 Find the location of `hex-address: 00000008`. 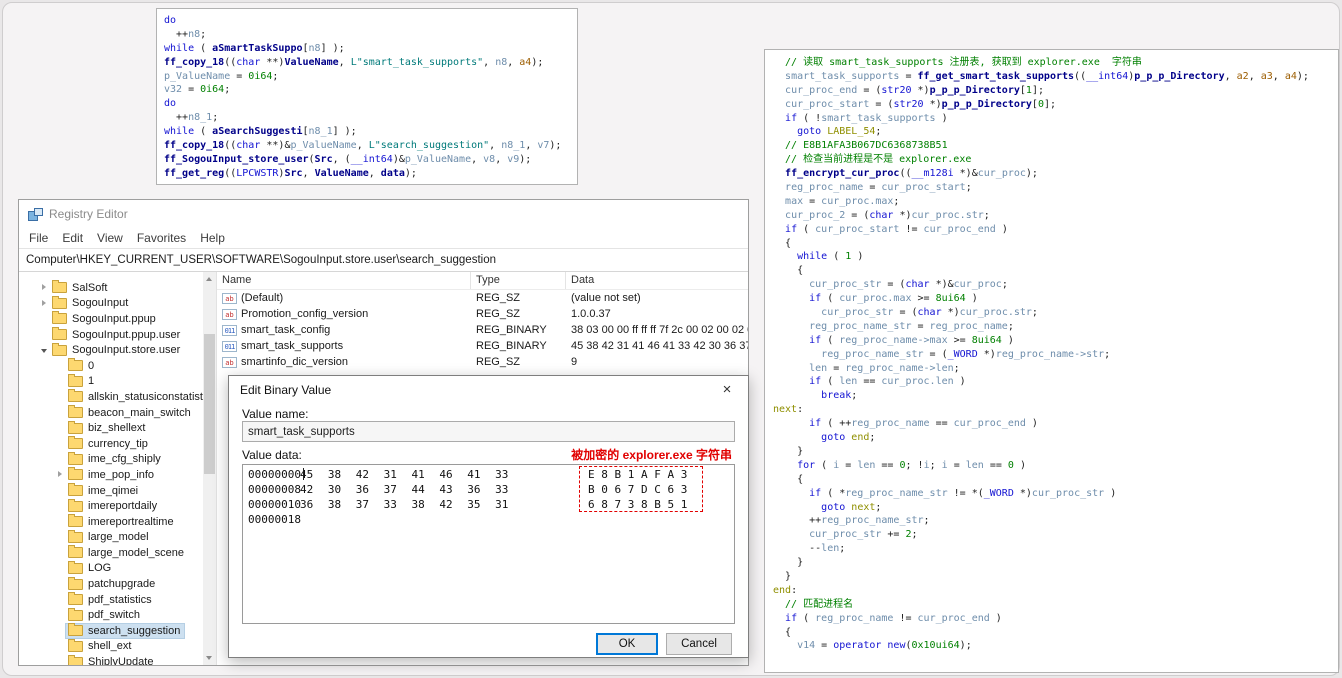

hex-address: 00000008 is located at coordinates (274, 489).